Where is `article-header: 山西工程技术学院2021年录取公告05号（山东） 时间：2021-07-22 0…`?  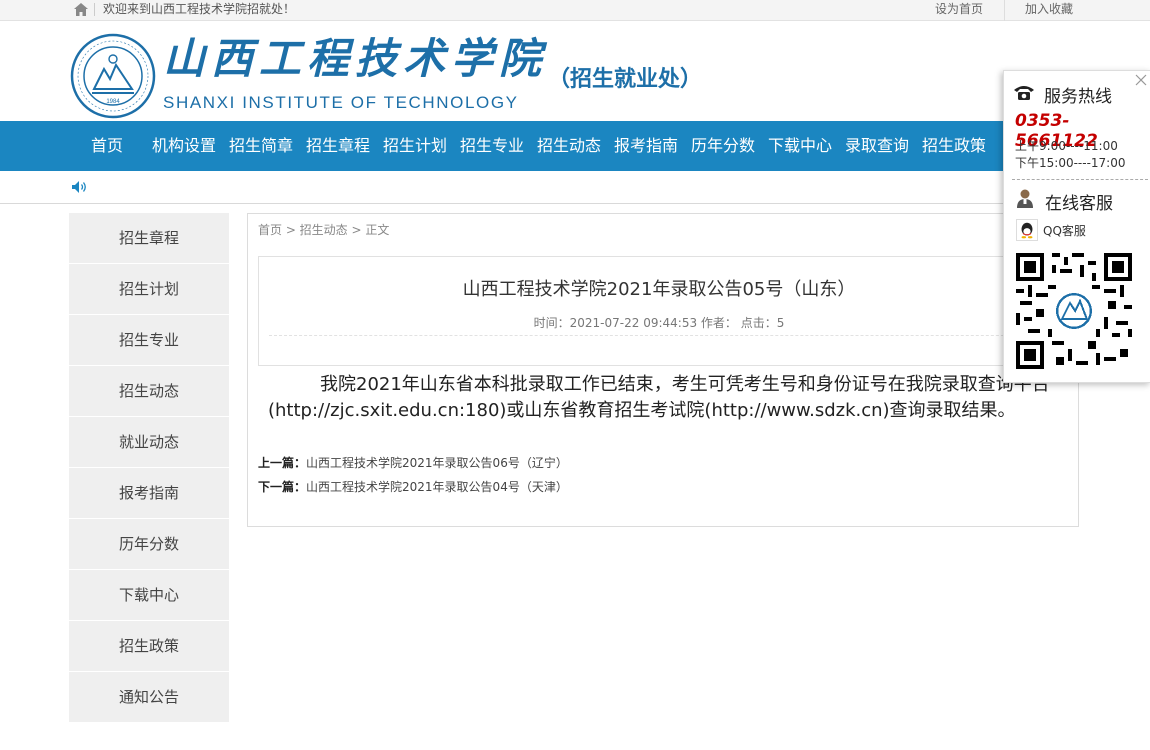
article-header: 山西工程技术学院2021年录取公告05号（山东） 时间：2021-07-22 0… is located at coordinates (663, 311).